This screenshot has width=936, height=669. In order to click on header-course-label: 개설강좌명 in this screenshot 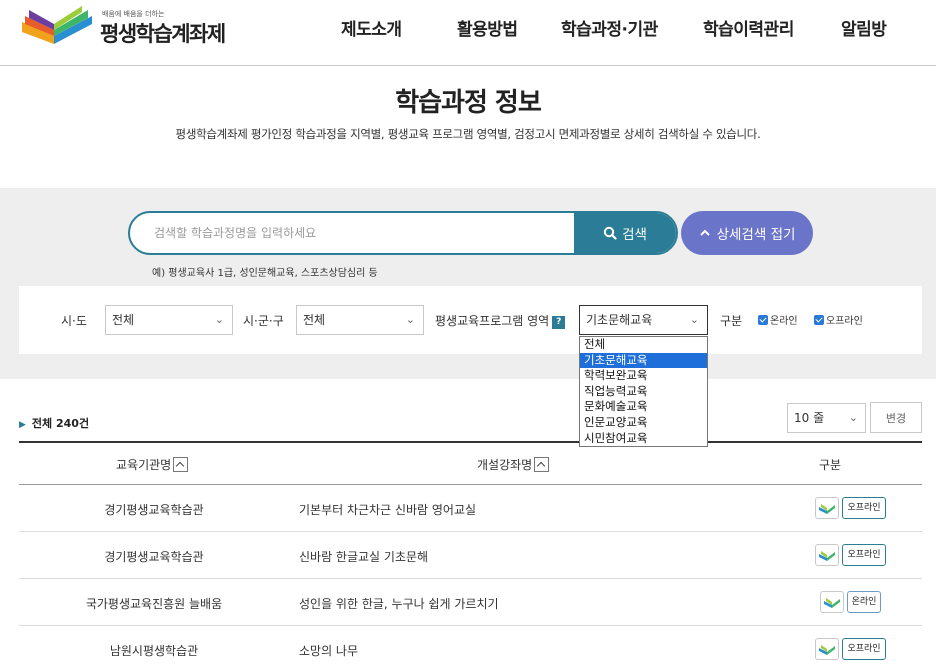, I will do `click(505, 465)`.